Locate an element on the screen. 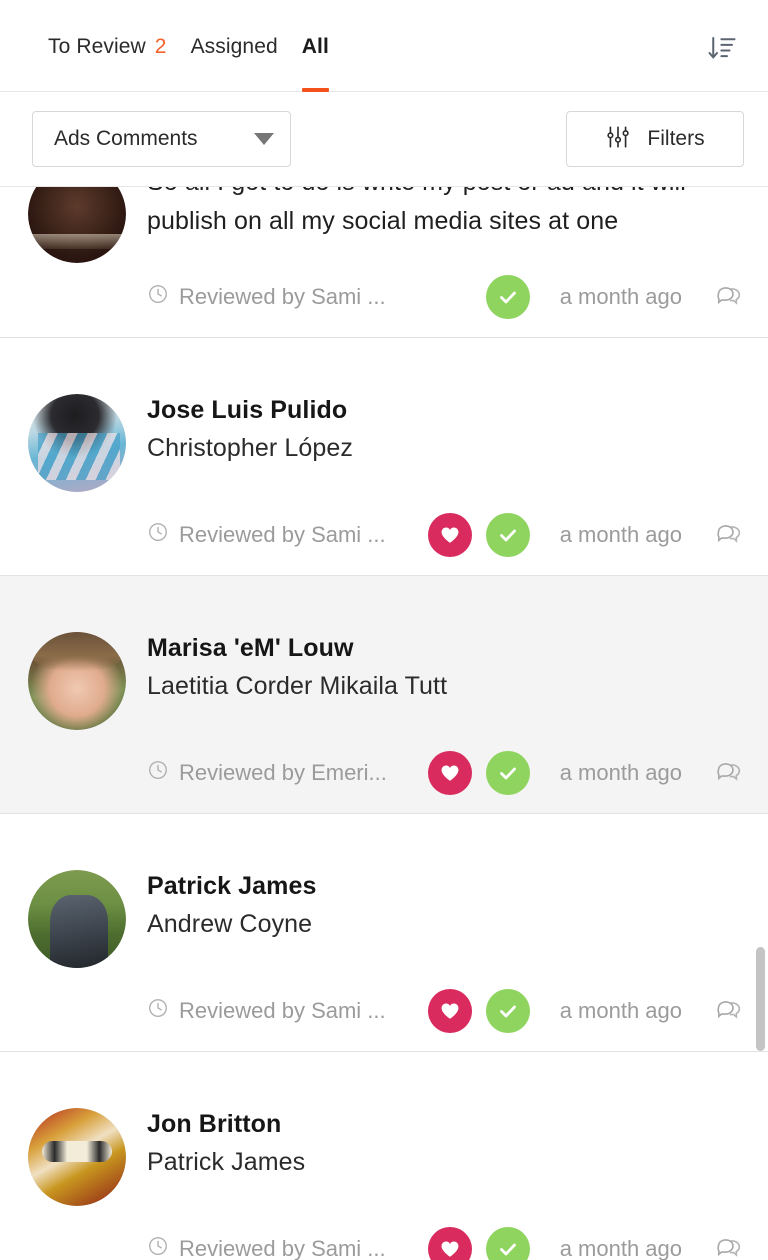  tab-to-review: To Review 2 is located at coordinates (119, 45).